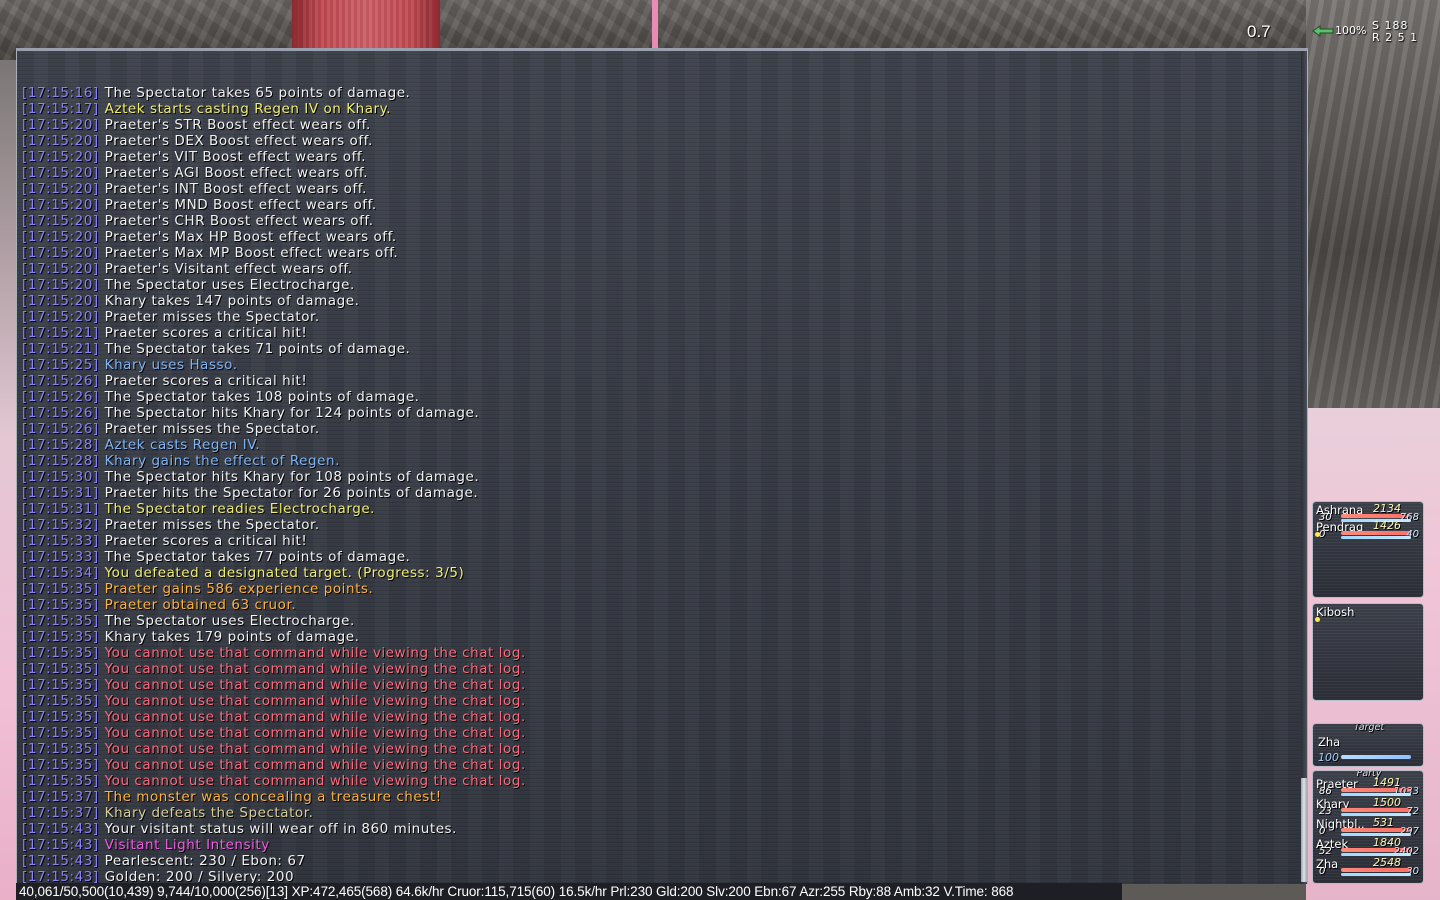 This screenshot has width=1440, height=900. I want to click on chat-line: [17:15:26] Praeter scores a critical hit!, so click(274, 381).